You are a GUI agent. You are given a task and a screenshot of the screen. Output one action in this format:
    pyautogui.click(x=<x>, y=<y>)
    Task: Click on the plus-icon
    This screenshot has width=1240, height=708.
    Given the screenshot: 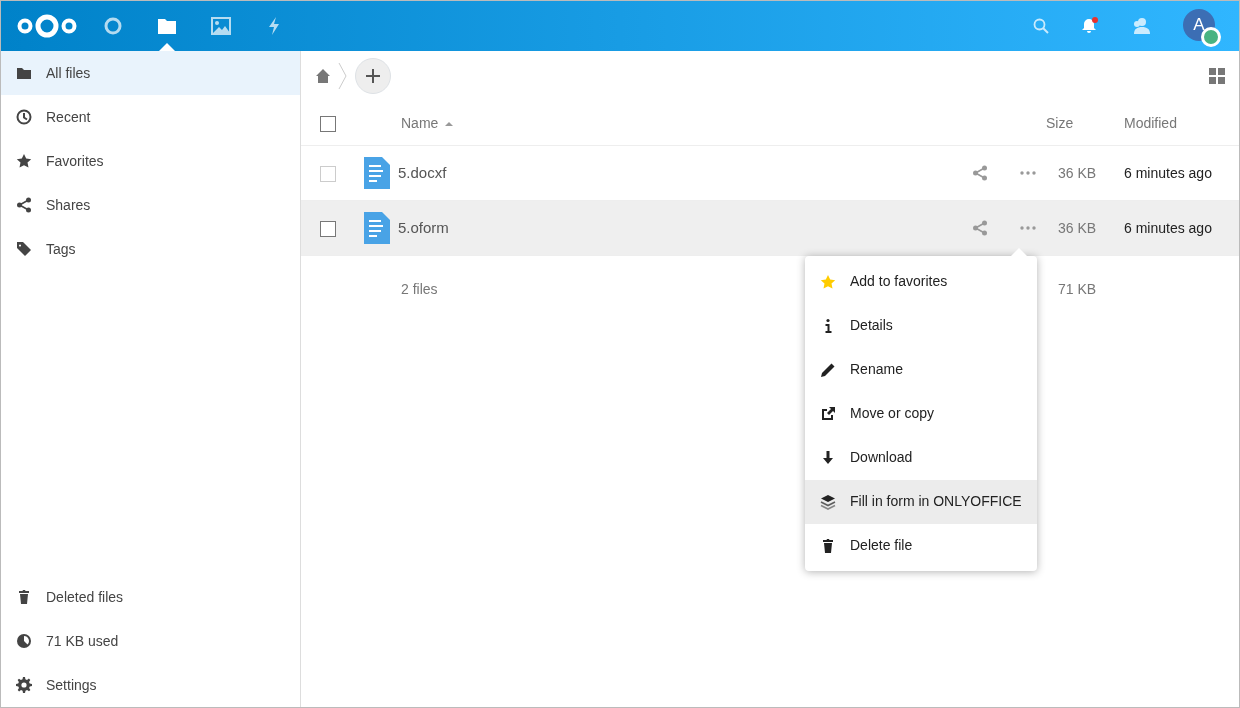 What is the action you would take?
    pyautogui.click(x=373, y=76)
    